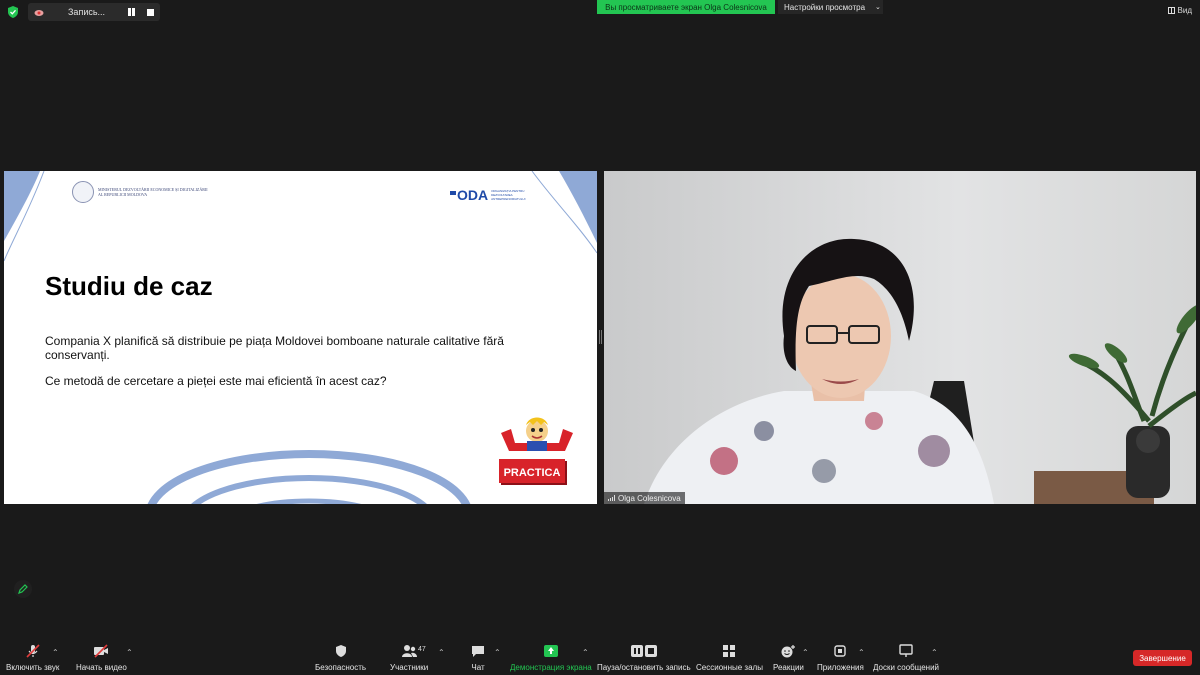 The width and height of the screenshot is (1200, 675). Describe the element at coordinates (536, 451) in the screenshot. I see `practica-clipart` at that location.